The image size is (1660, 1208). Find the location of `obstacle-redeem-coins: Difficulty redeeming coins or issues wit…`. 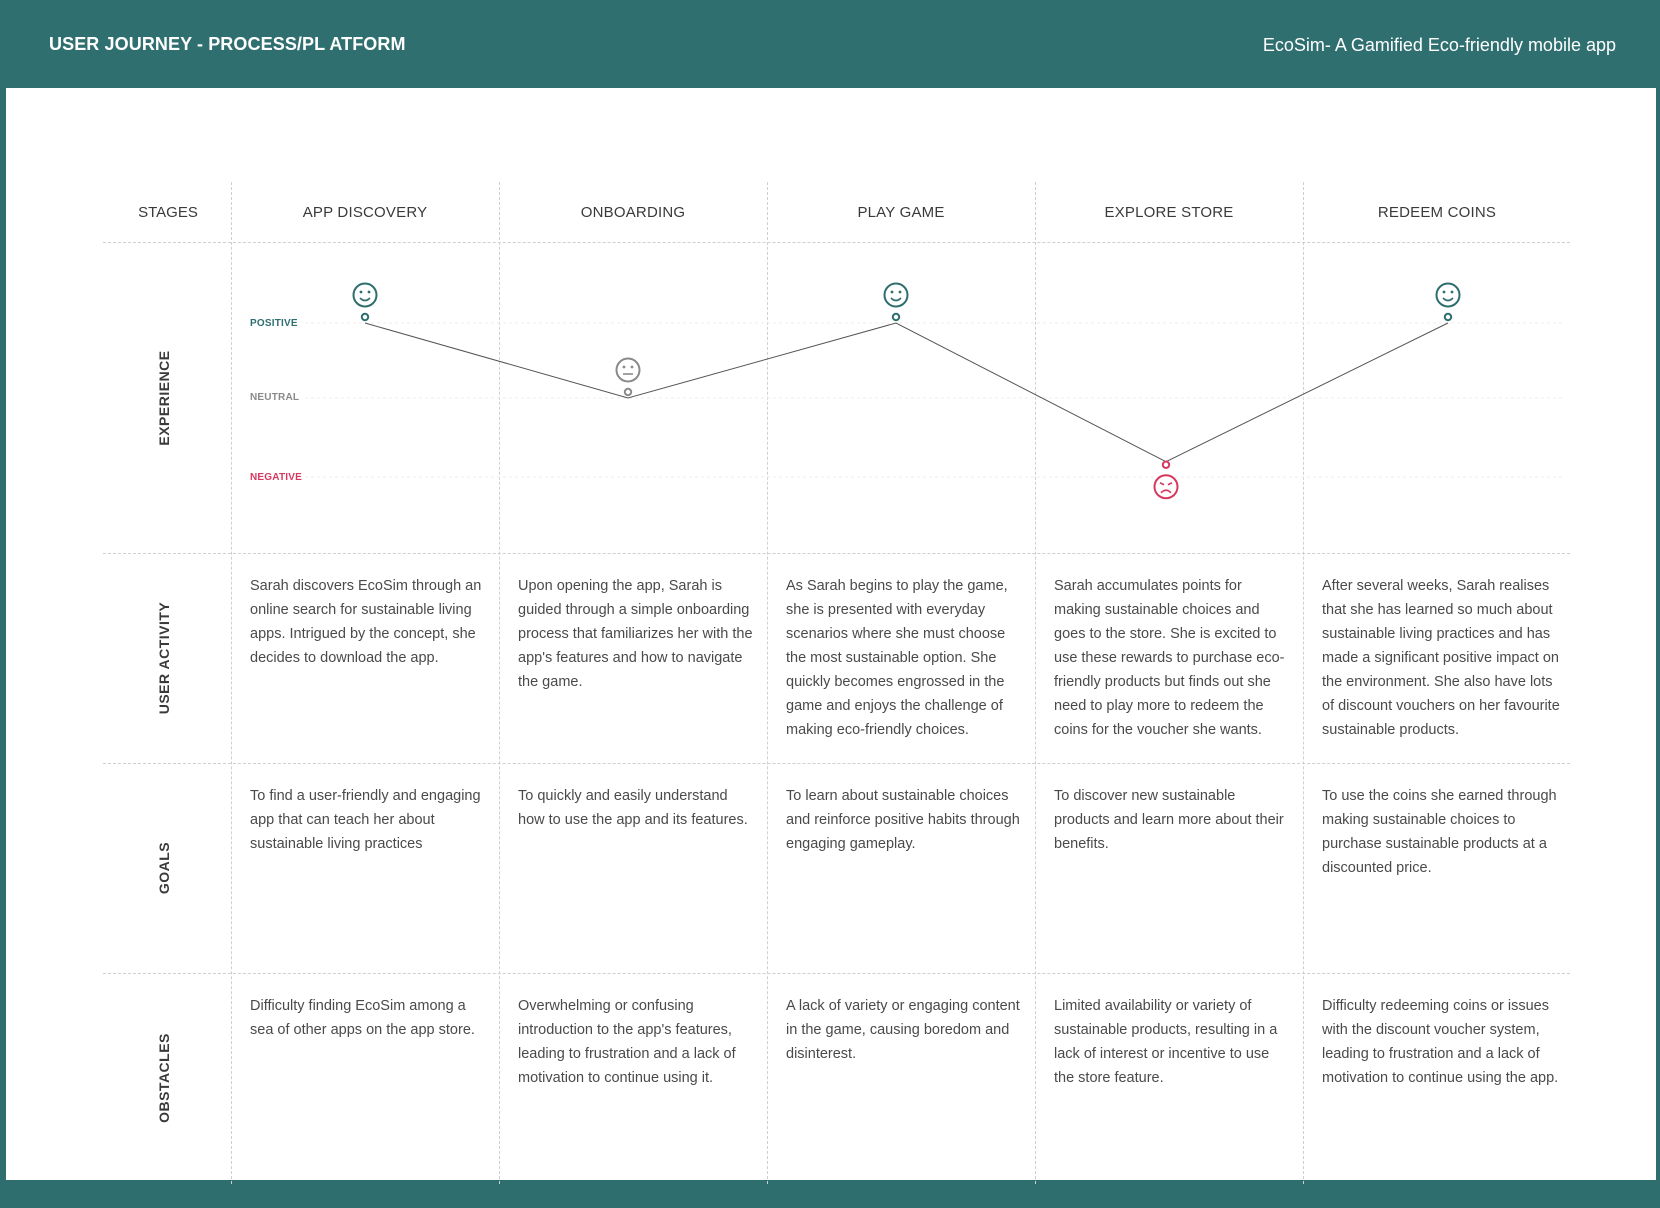

obstacle-redeem-coins: Difficulty redeeming coins or issues wit… is located at coordinates (1440, 1042).